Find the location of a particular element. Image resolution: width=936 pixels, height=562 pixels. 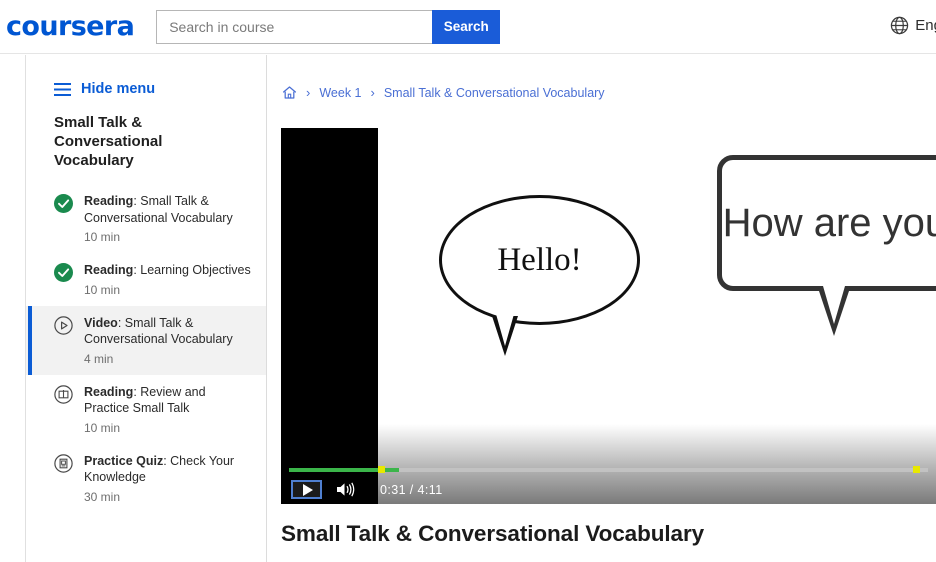

lesson-title: Learning Objectives is located at coordinates (195, 270).